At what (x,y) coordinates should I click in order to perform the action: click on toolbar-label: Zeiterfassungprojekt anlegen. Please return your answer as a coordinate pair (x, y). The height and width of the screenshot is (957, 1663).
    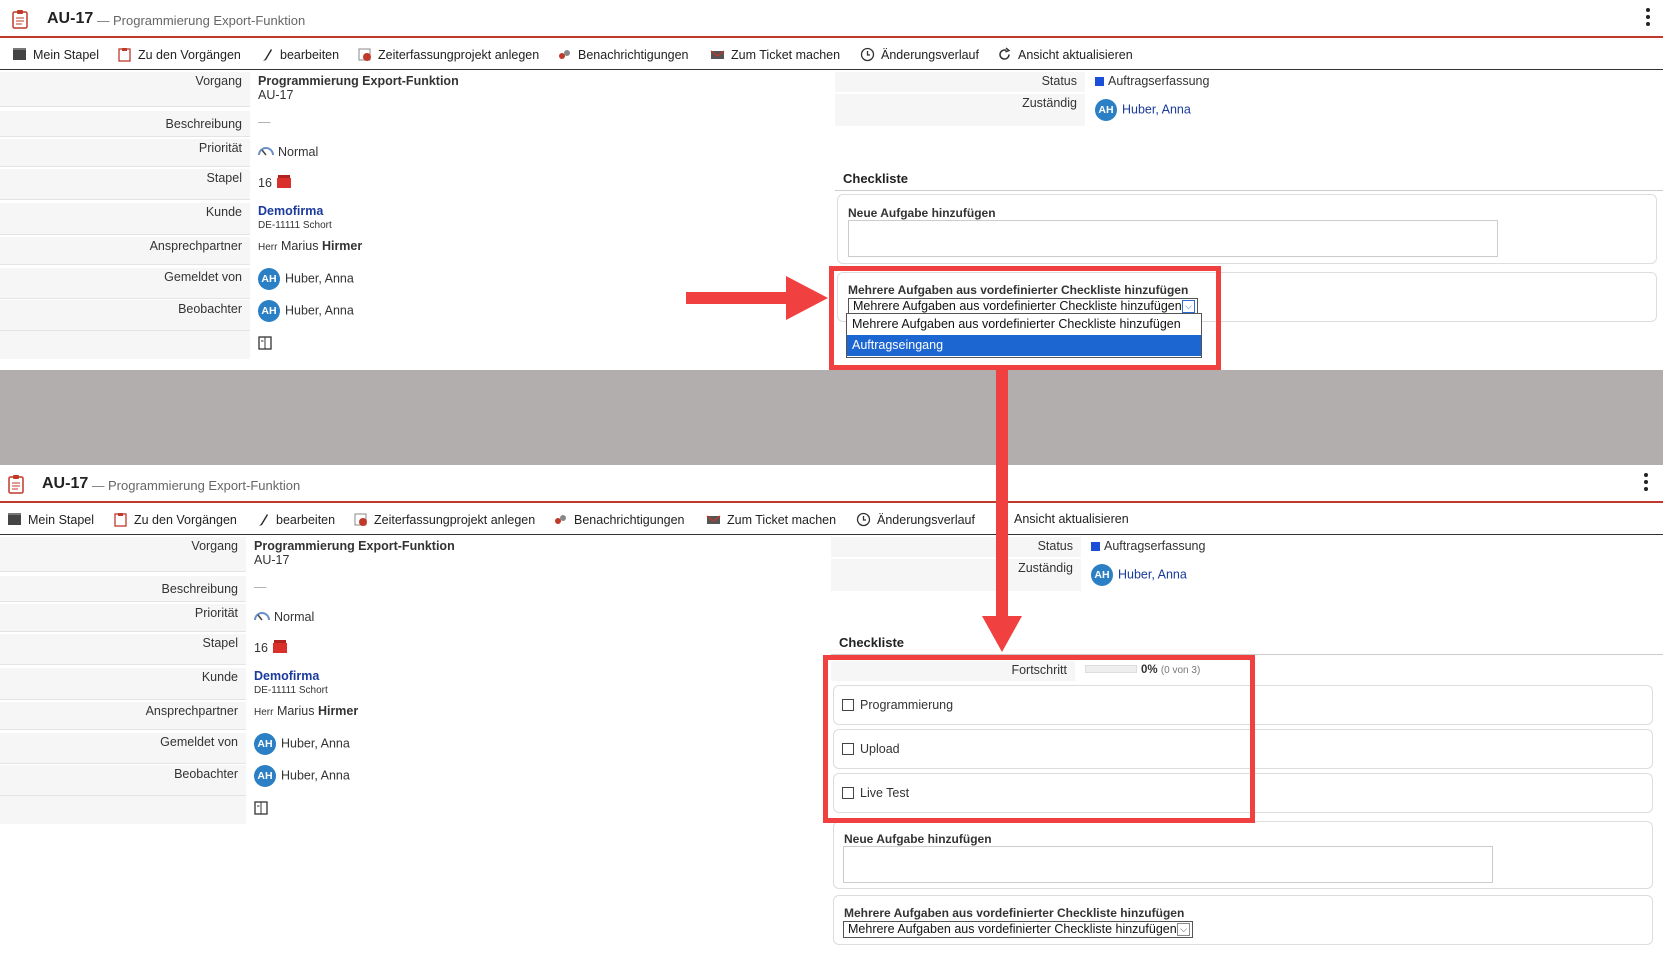
    Looking at the image, I should click on (459, 54).